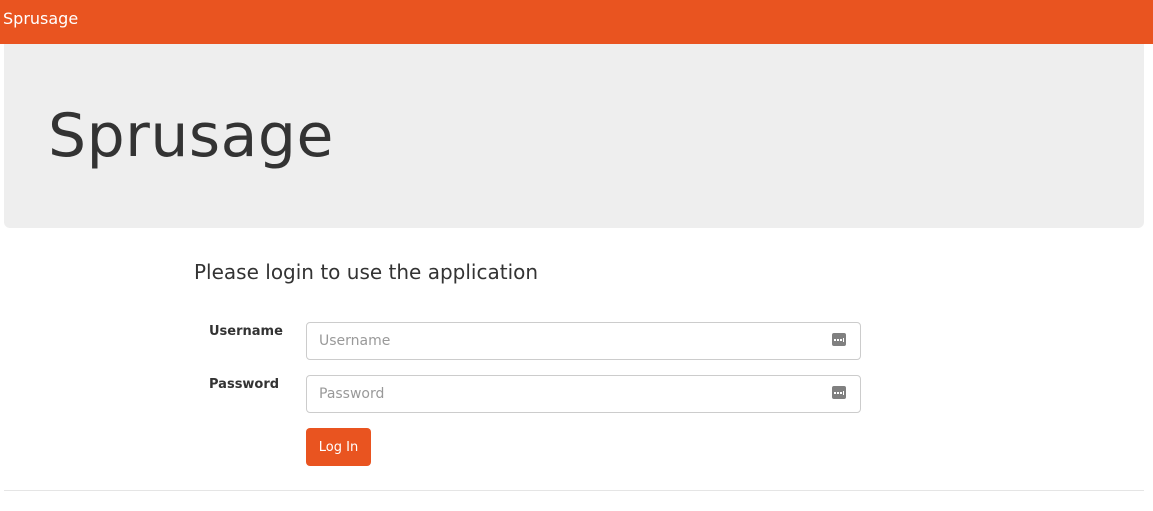 Image resolution: width=1153 pixels, height=511 pixels. Describe the element at coordinates (40, 19) in the screenshot. I see `navbar-brand-link: Sprusage` at that location.